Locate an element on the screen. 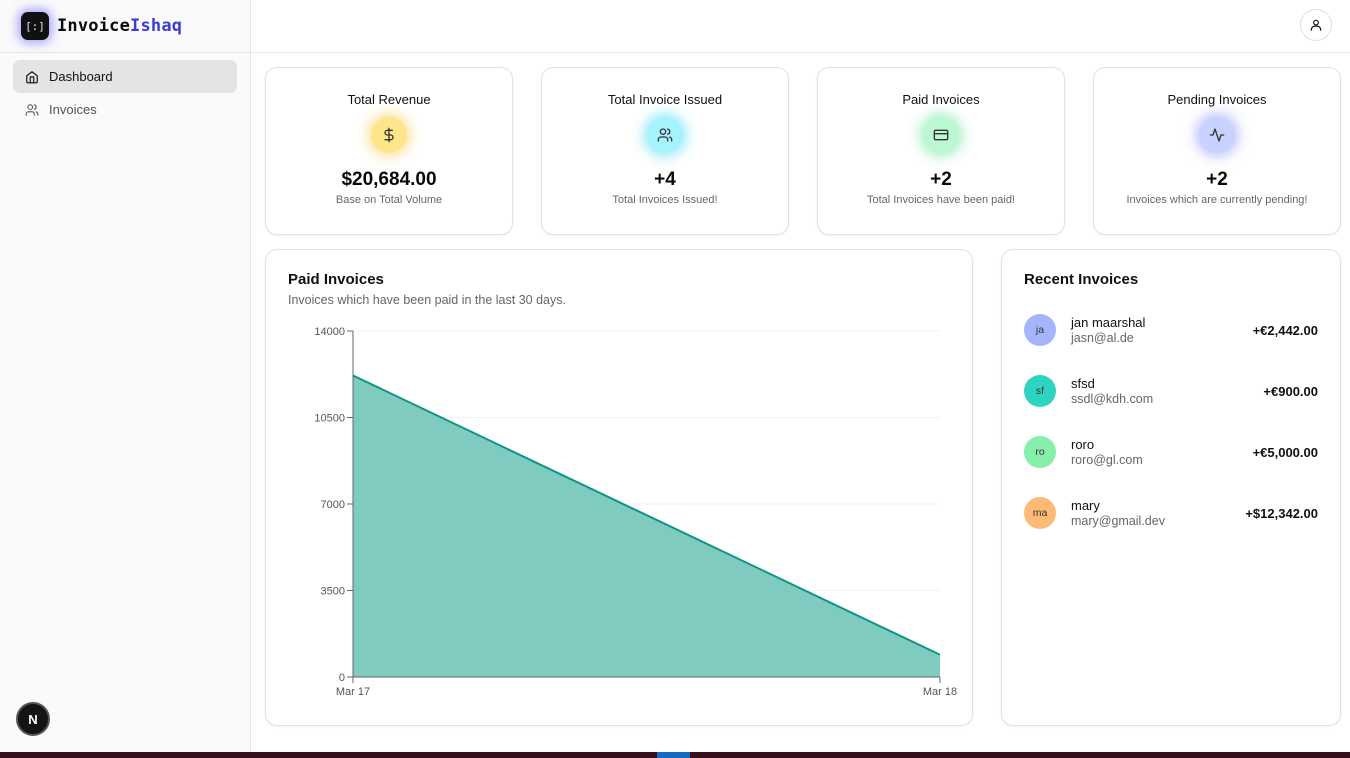  y-tick-label: 10500 is located at coordinates (329, 419).